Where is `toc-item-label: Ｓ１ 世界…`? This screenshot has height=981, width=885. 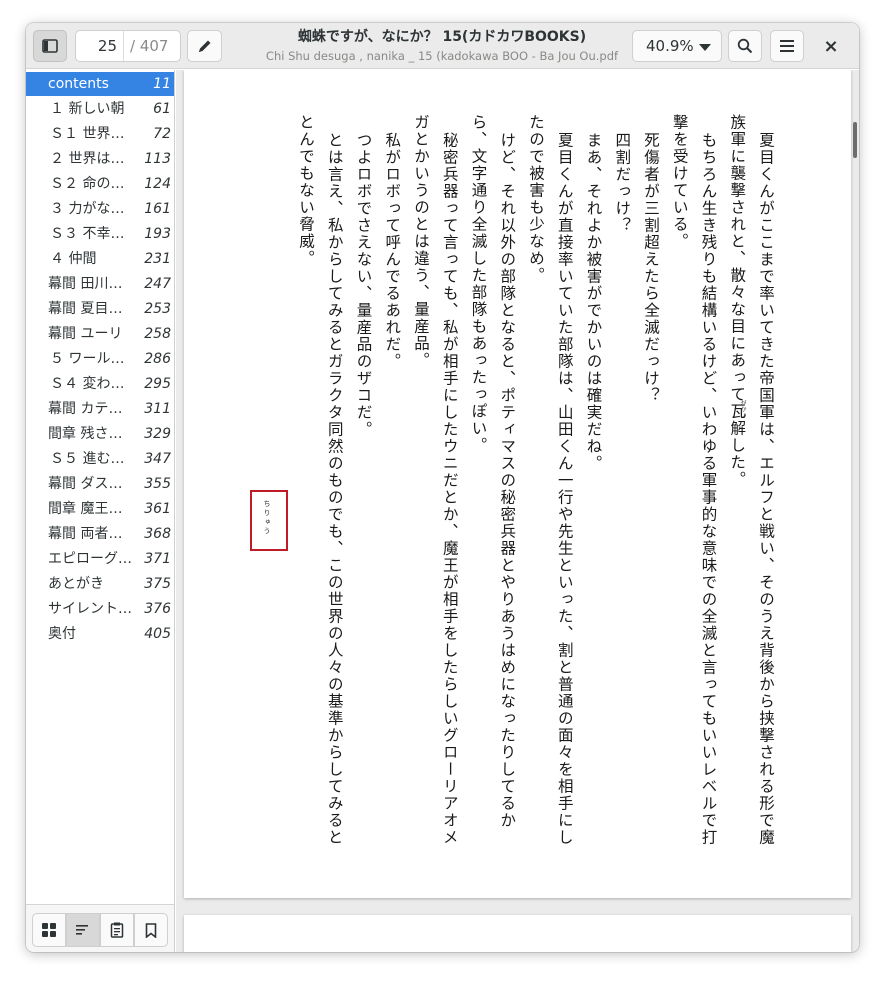
toc-item-label: Ｓ１ 世界… is located at coordinates (87, 134).